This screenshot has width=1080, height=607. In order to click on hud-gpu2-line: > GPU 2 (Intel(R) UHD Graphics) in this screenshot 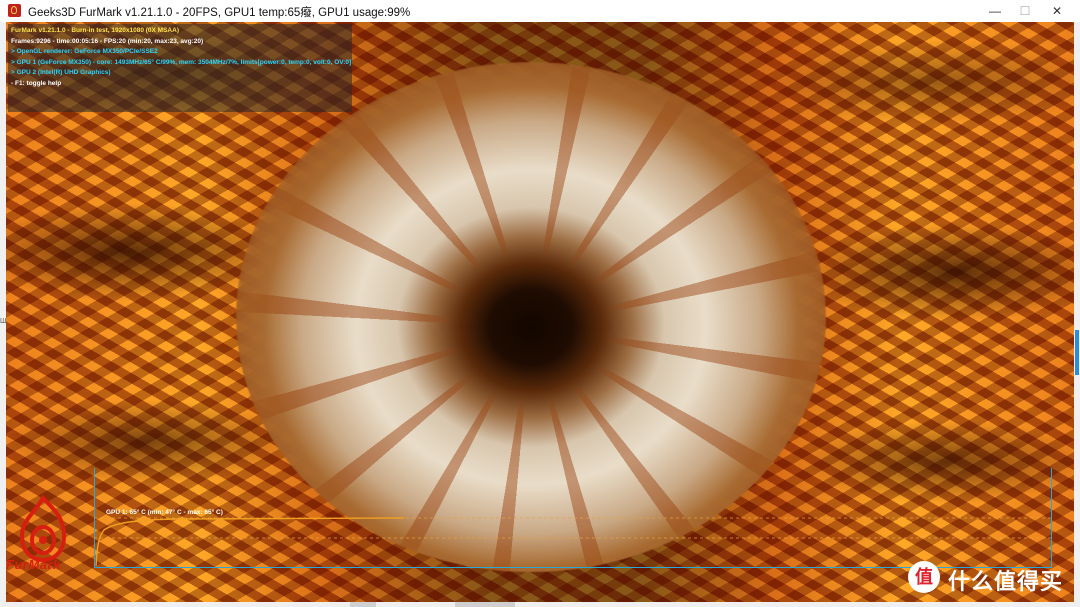, I will do `click(61, 72)`.